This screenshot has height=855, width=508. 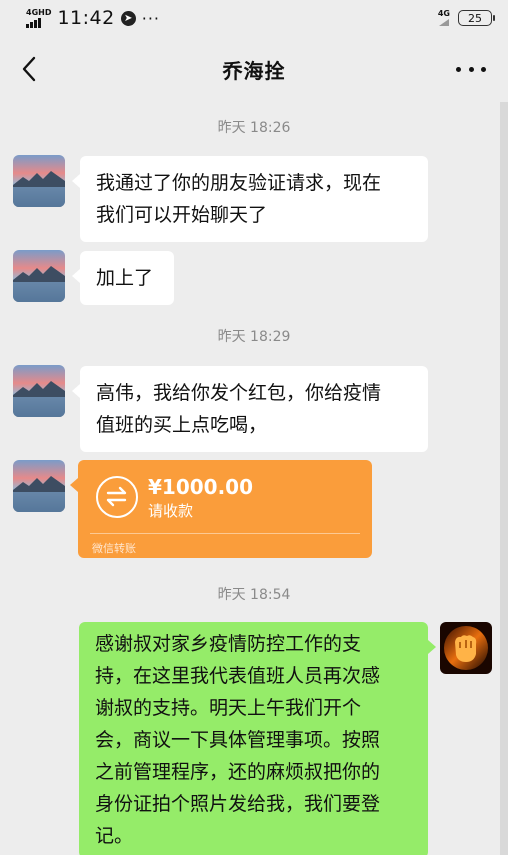 What do you see at coordinates (254, 595) in the screenshot?
I see `timestamp: 昨天 18:54` at bounding box center [254, 595].